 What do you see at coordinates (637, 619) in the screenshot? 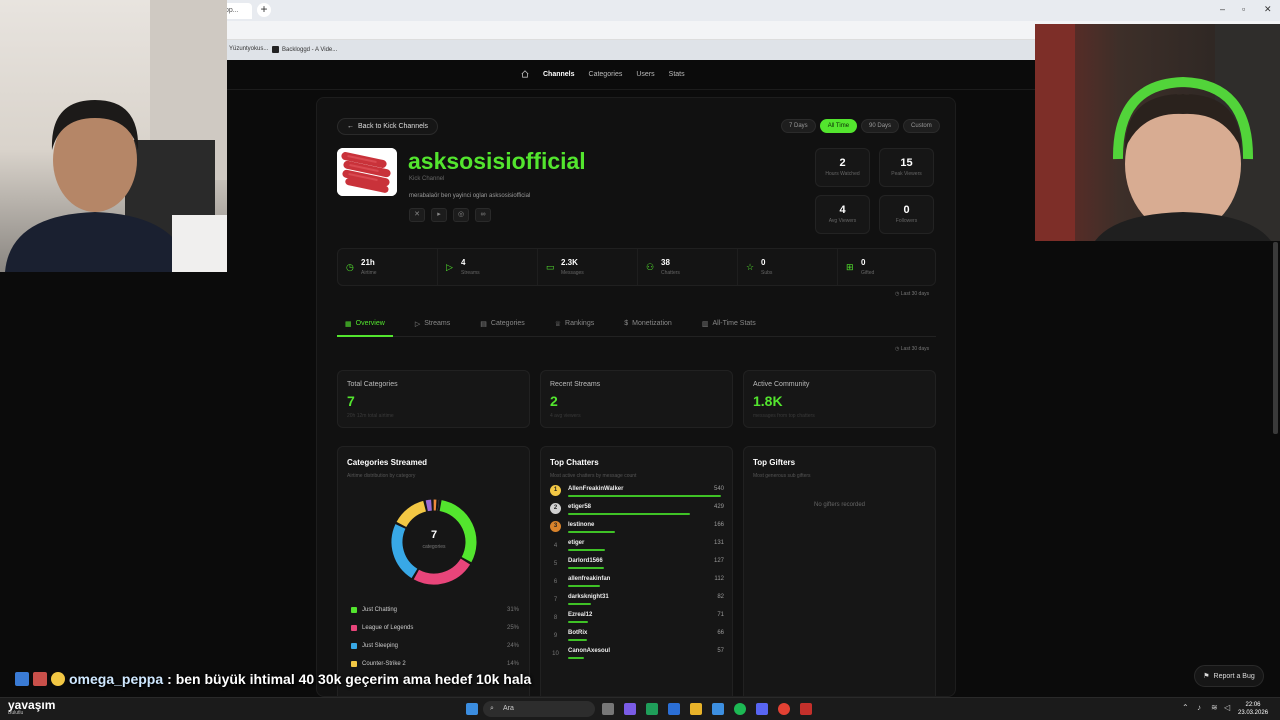
I see `chatter-row: 8 Ezreal12 71` at bounding box center [637, 619].